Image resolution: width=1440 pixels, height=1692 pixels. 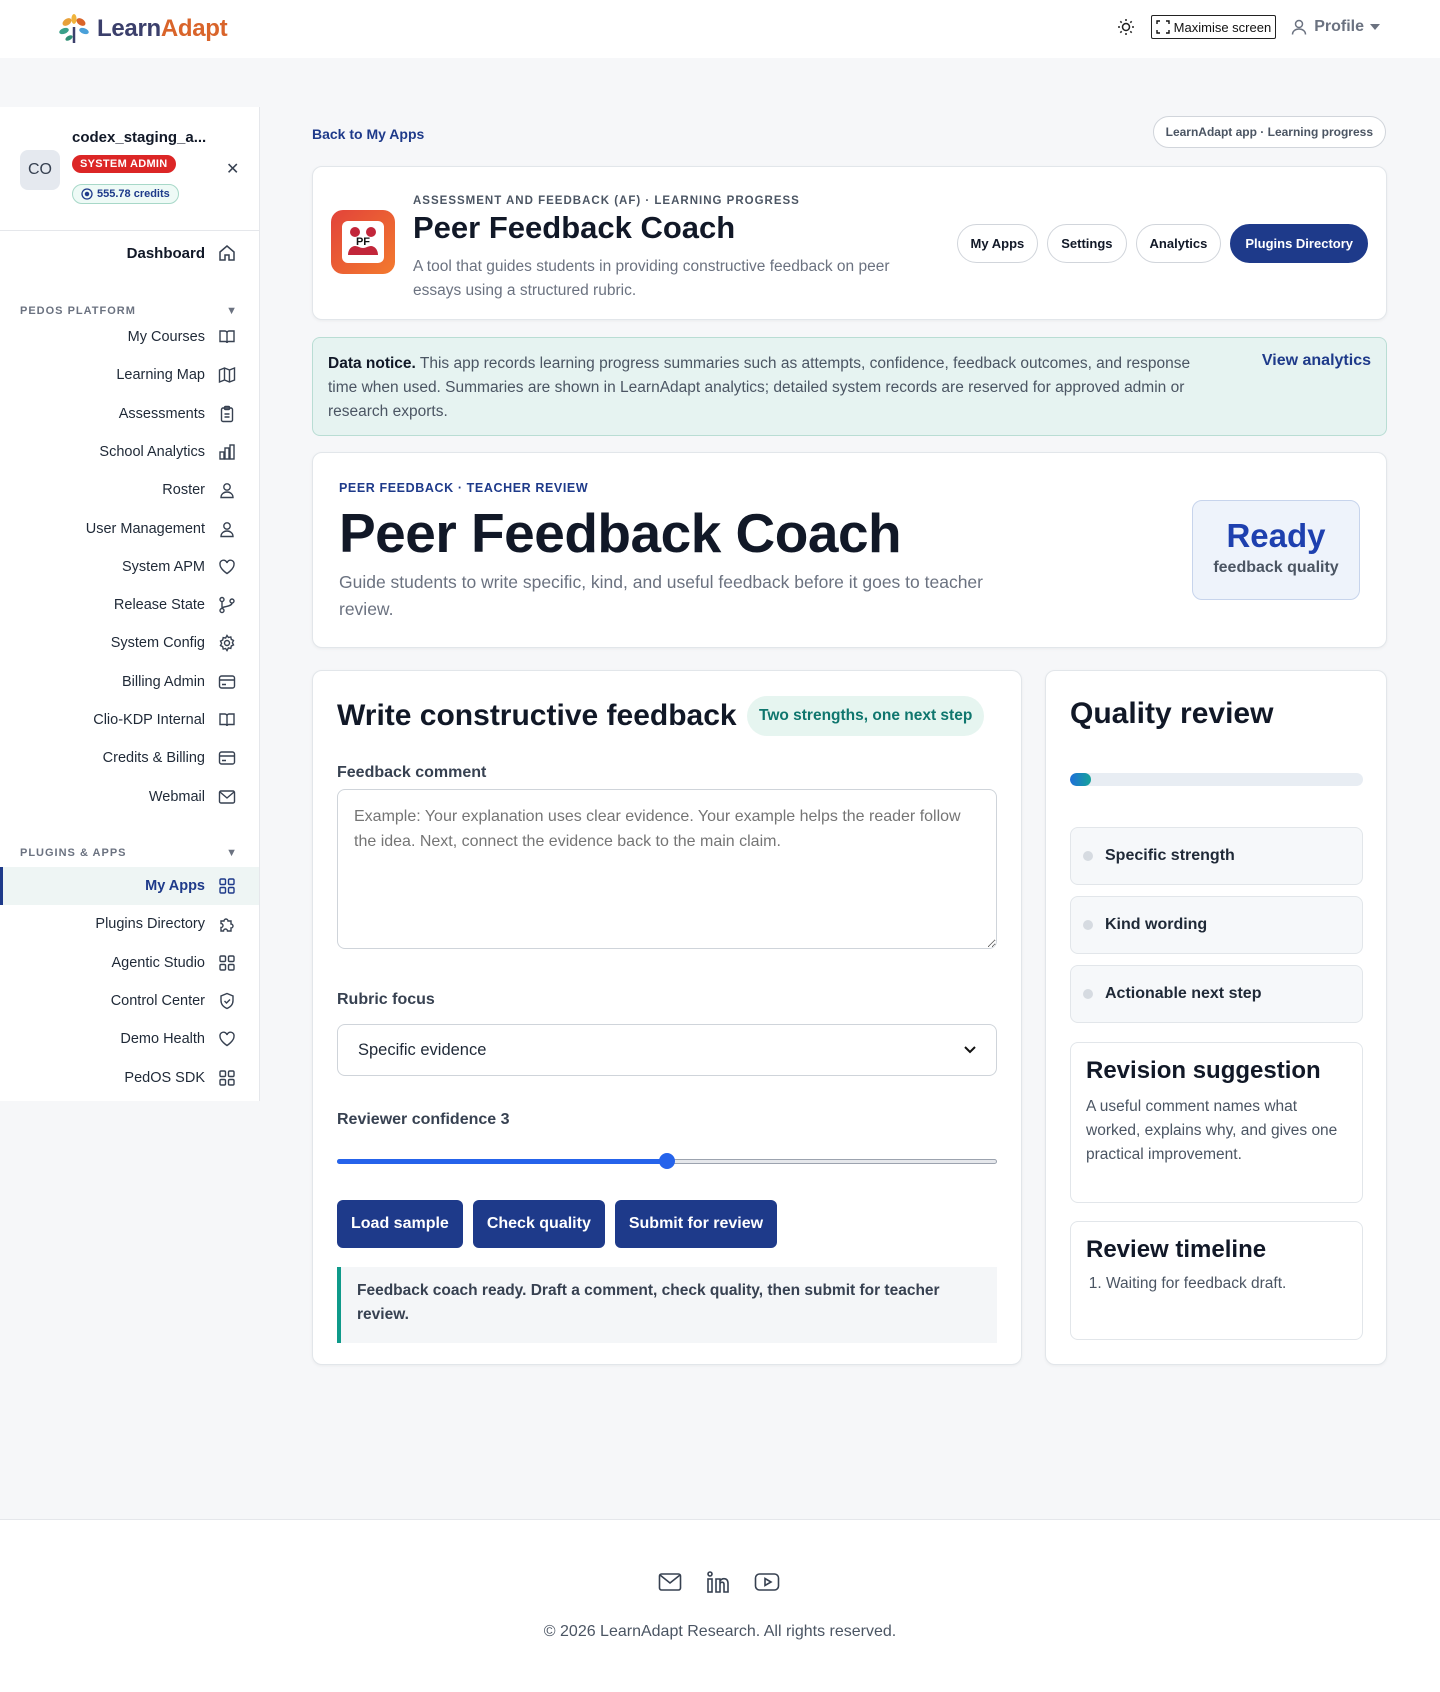 What do you see at coordinates (1183, 993) in the screenshot?
I see `check-label: Actionable next step` at bounding box center [1183, 993].